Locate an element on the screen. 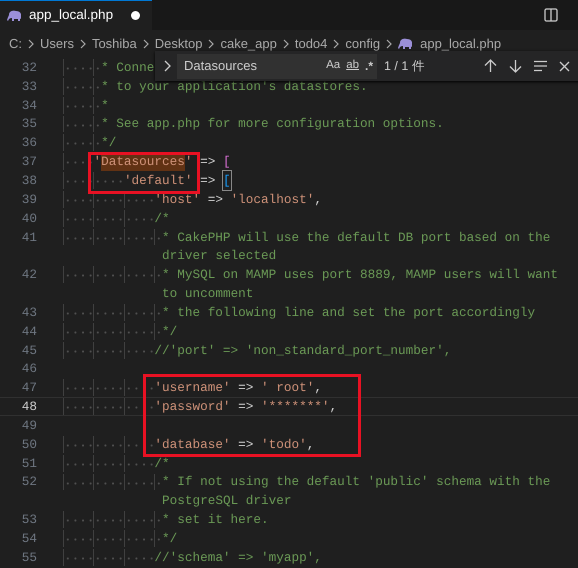 This screenshot has width=578, height=568. line-number: 47 is located at coordinates (28, 388).